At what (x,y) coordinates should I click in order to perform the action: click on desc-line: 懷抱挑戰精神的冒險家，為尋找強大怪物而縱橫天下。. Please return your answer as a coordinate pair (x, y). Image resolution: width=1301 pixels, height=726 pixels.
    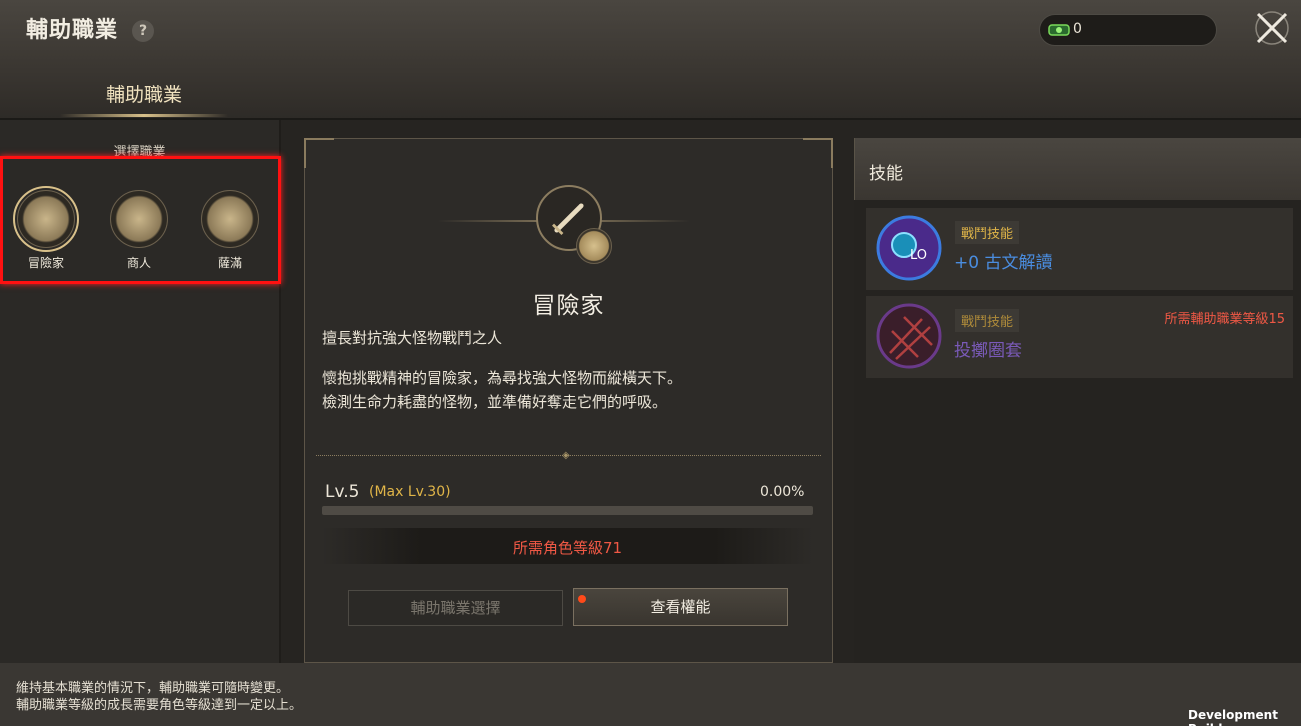
    Looking at the image, I should click on (502, 378).